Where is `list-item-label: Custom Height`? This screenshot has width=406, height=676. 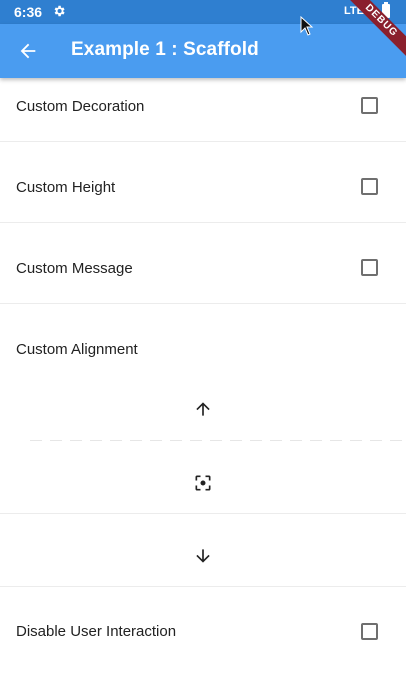
list-item-label: Custom Height is located at coordinates (66, 187).